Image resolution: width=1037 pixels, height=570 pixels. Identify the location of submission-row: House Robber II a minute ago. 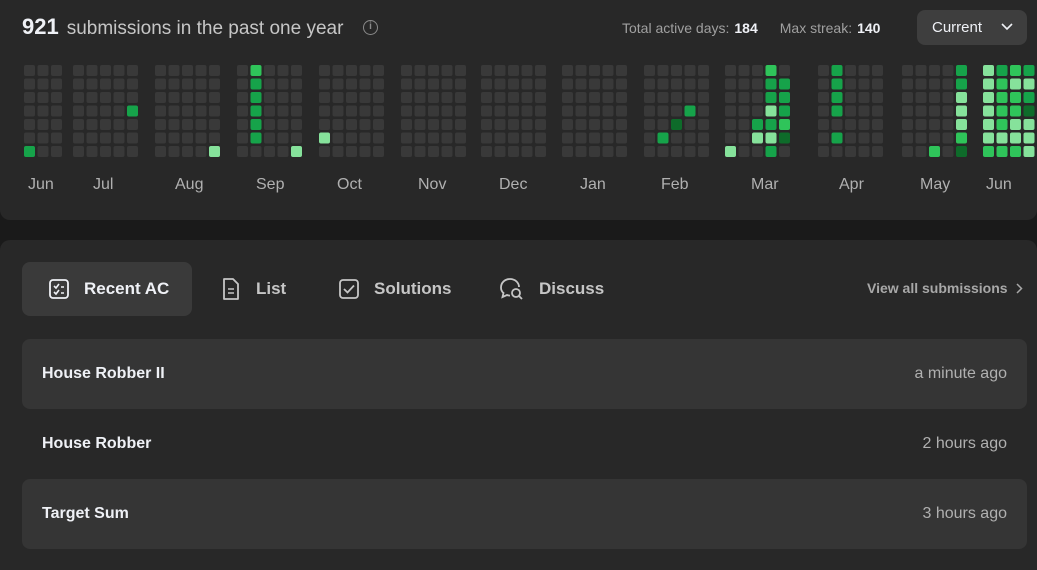
(524, 374).